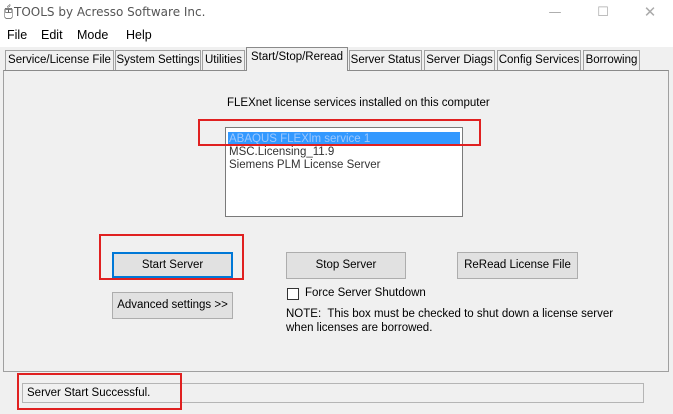  What do you see at coordinates (359, 328) in the screenshot?
I see `note-line-2: when licenses are borrowed.` at bounding box center [359, 328].